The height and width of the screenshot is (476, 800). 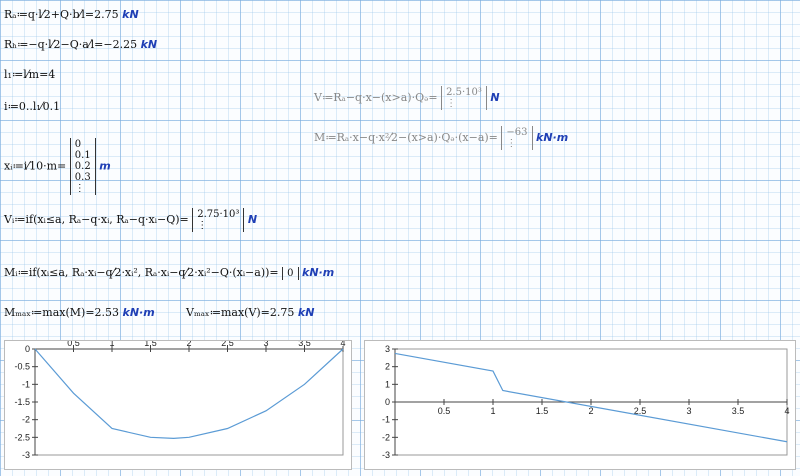 I want to click on x-matrix-cell: 0.2, so click(x=82, y=166).